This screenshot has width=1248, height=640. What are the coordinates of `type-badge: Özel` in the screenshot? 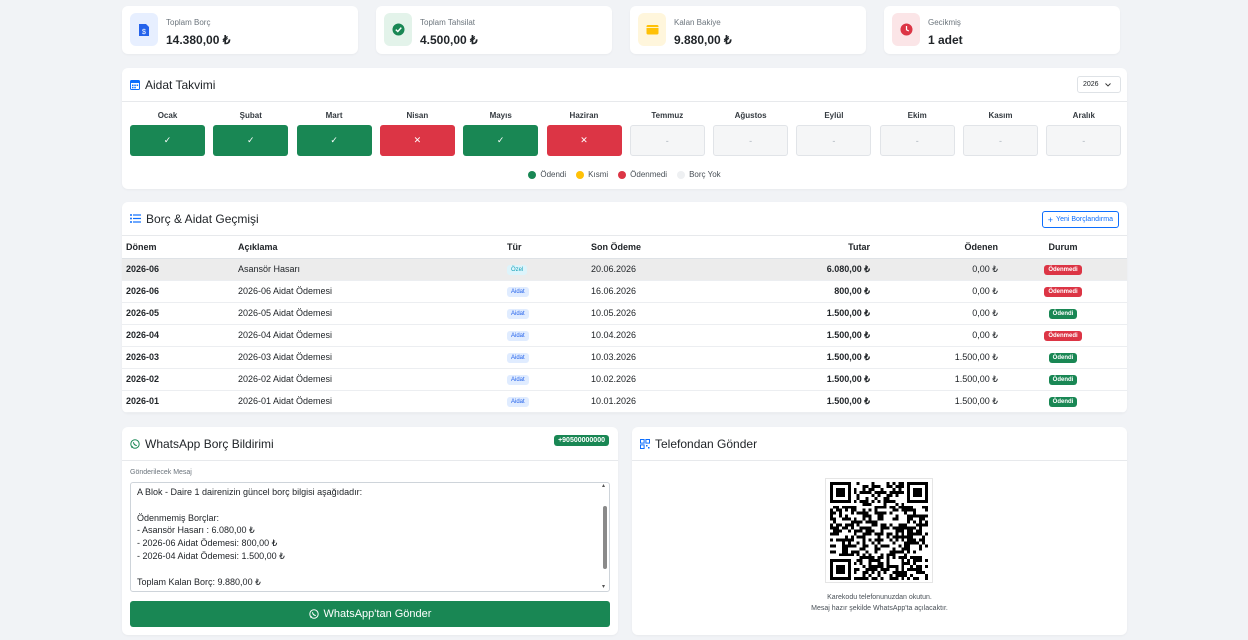 It's located at (517, 270).